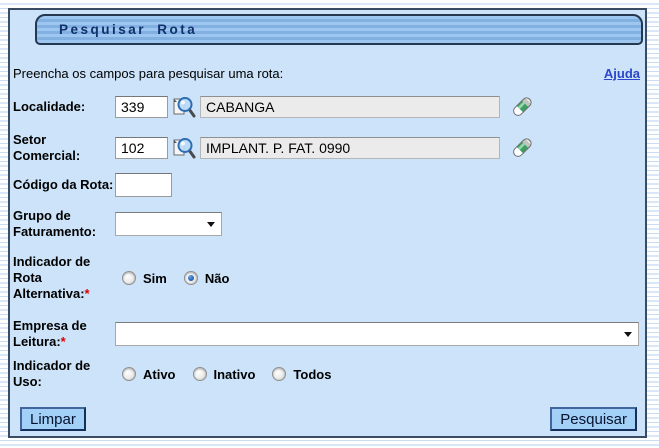  I want to click on indicador-uso-radio-group: Ativo Inativo Todos, so click(226, 374).